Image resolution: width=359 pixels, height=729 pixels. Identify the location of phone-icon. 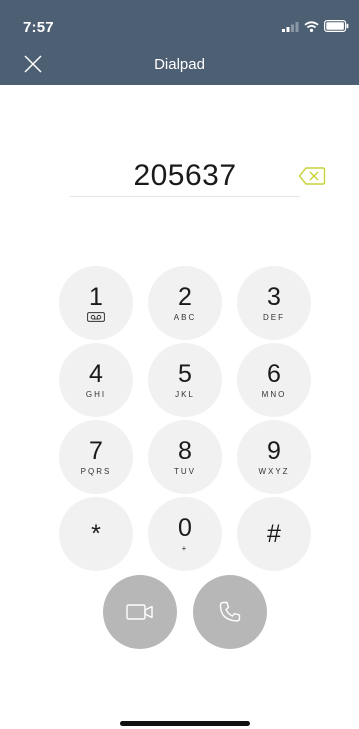
(230, 611).